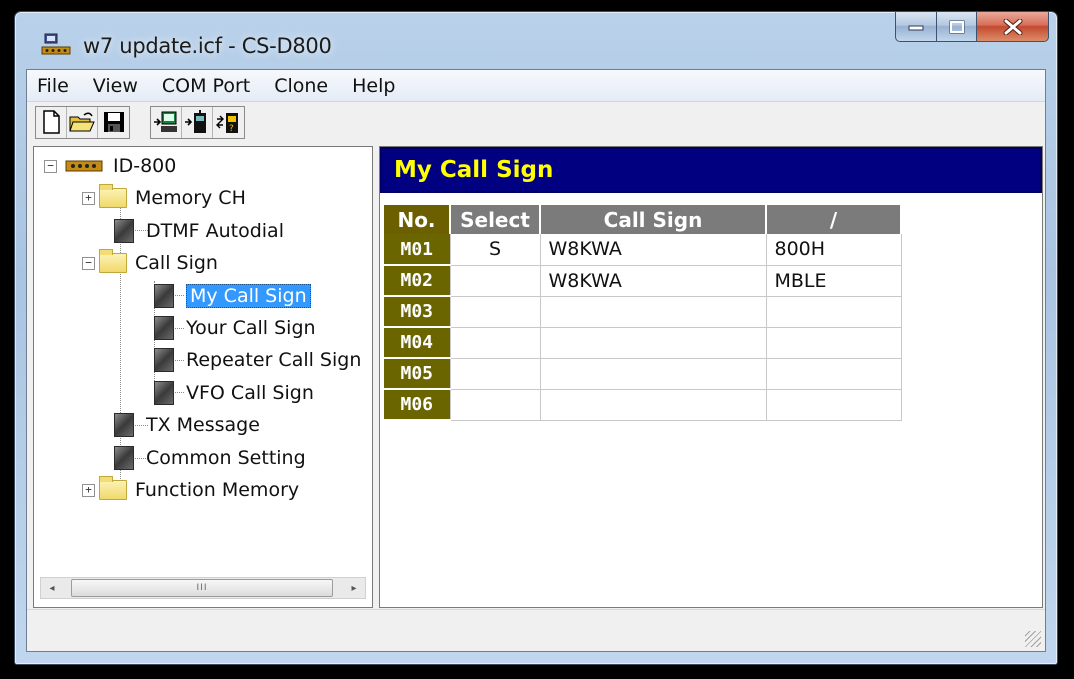 The image size is (1074, 679). What do you see at coordinates (84, 166) in the screenshot?
I see `radio-device-icon` at bounding box center [84, 166].